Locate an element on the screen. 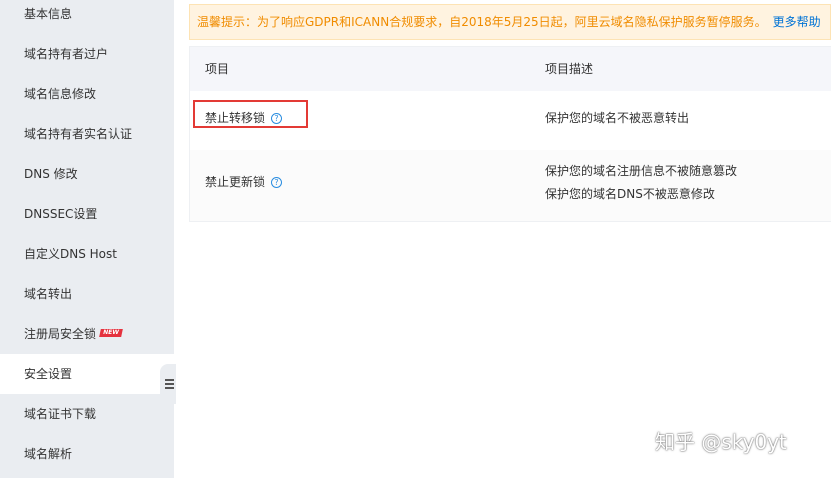 The image size is (831, 478). table-row: 禁止更新锁? 保护您的域名注册信息不被随意篡改 保护您的域名DNS不被恶意修改 is located at coordinates (510, 185).